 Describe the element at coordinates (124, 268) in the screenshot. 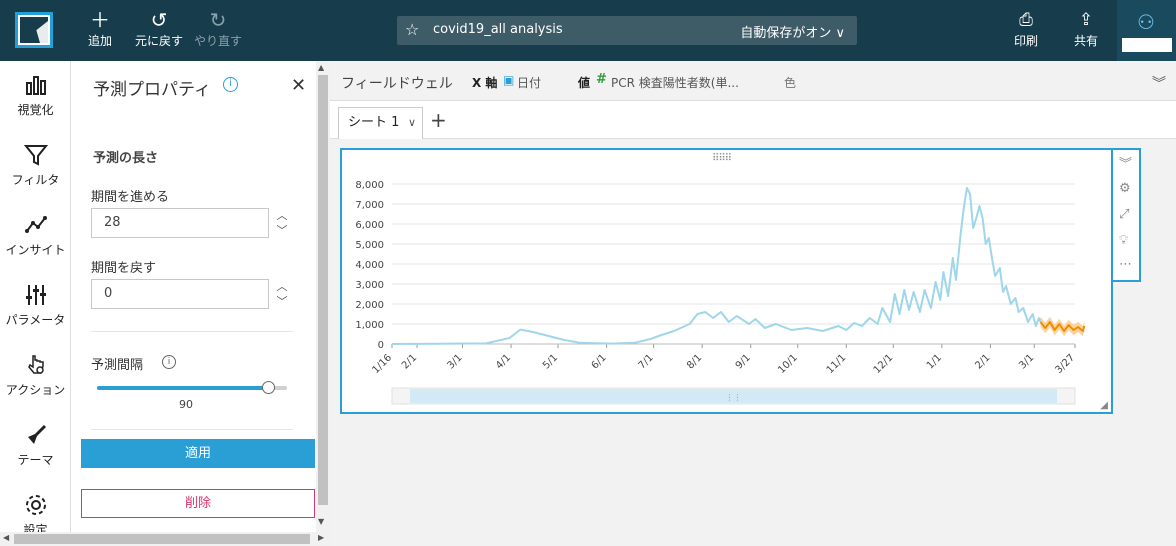

I see `periods-backward-label: 期間を戻す` at that location.